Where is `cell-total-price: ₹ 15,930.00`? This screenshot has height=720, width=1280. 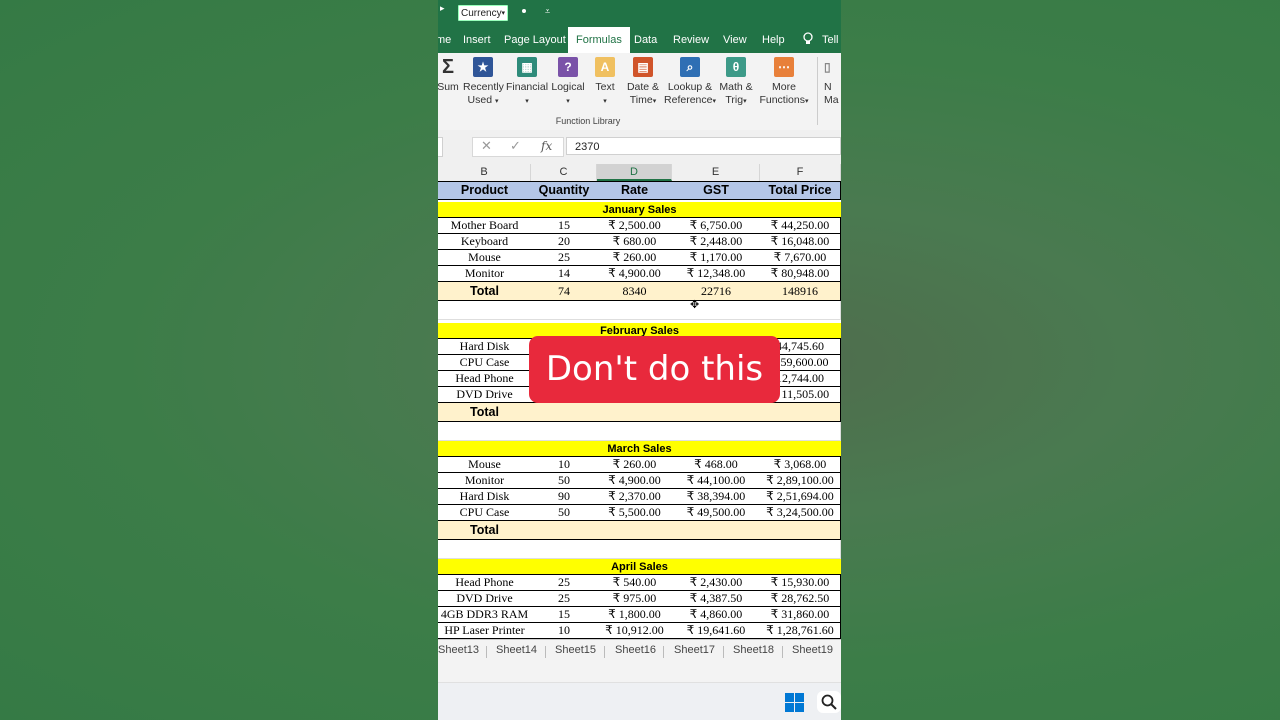
cell-total-price: ₹ 15,930.00 is located at coordinates (800, 583).